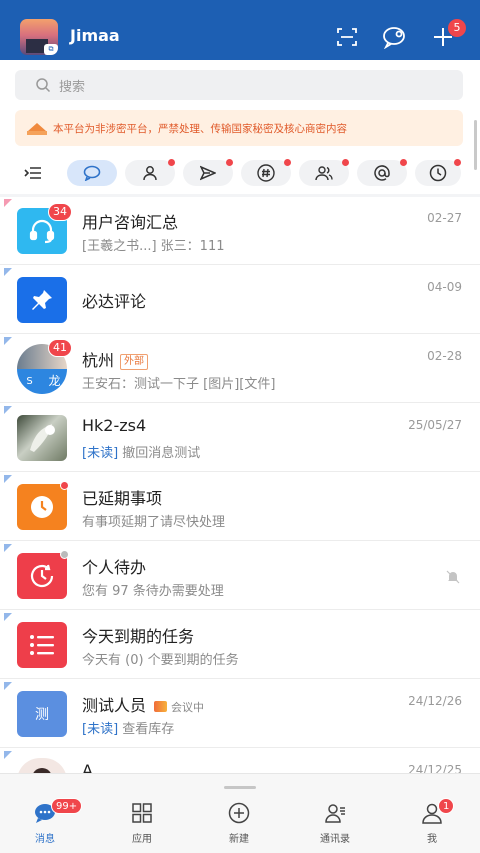  What do you see at coordinates (64, 554) in the screenshot?
I see `status-dot` at bounding box center [64, 554].